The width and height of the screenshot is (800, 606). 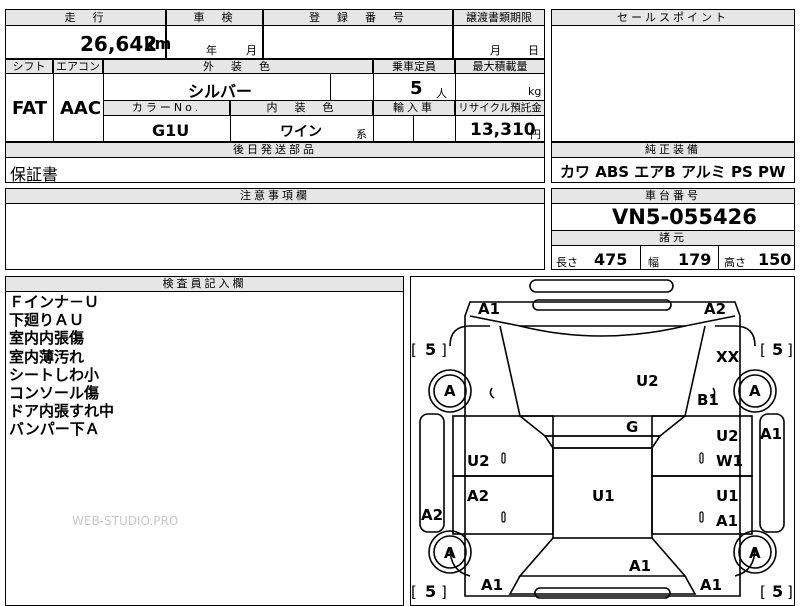 I want to click on height-value: 150, so click(x=775, y=259).